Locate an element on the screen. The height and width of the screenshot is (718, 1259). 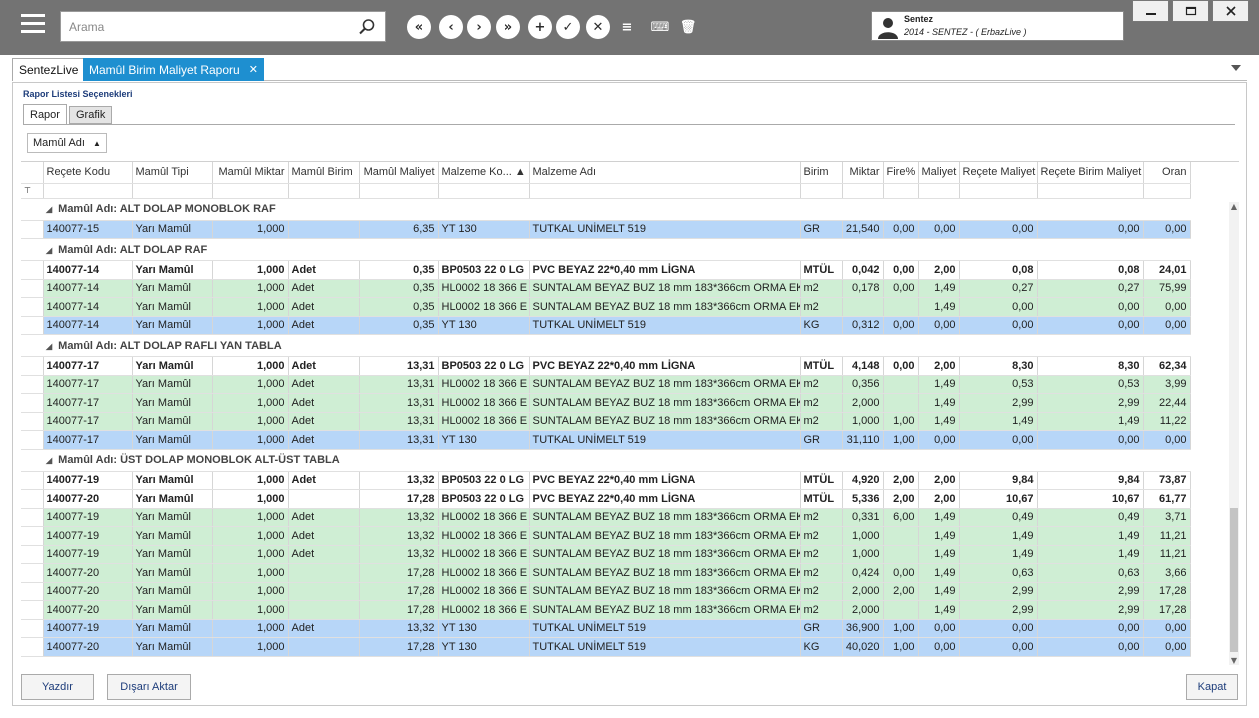
maximize-button is located at coordinates (1190, 11).